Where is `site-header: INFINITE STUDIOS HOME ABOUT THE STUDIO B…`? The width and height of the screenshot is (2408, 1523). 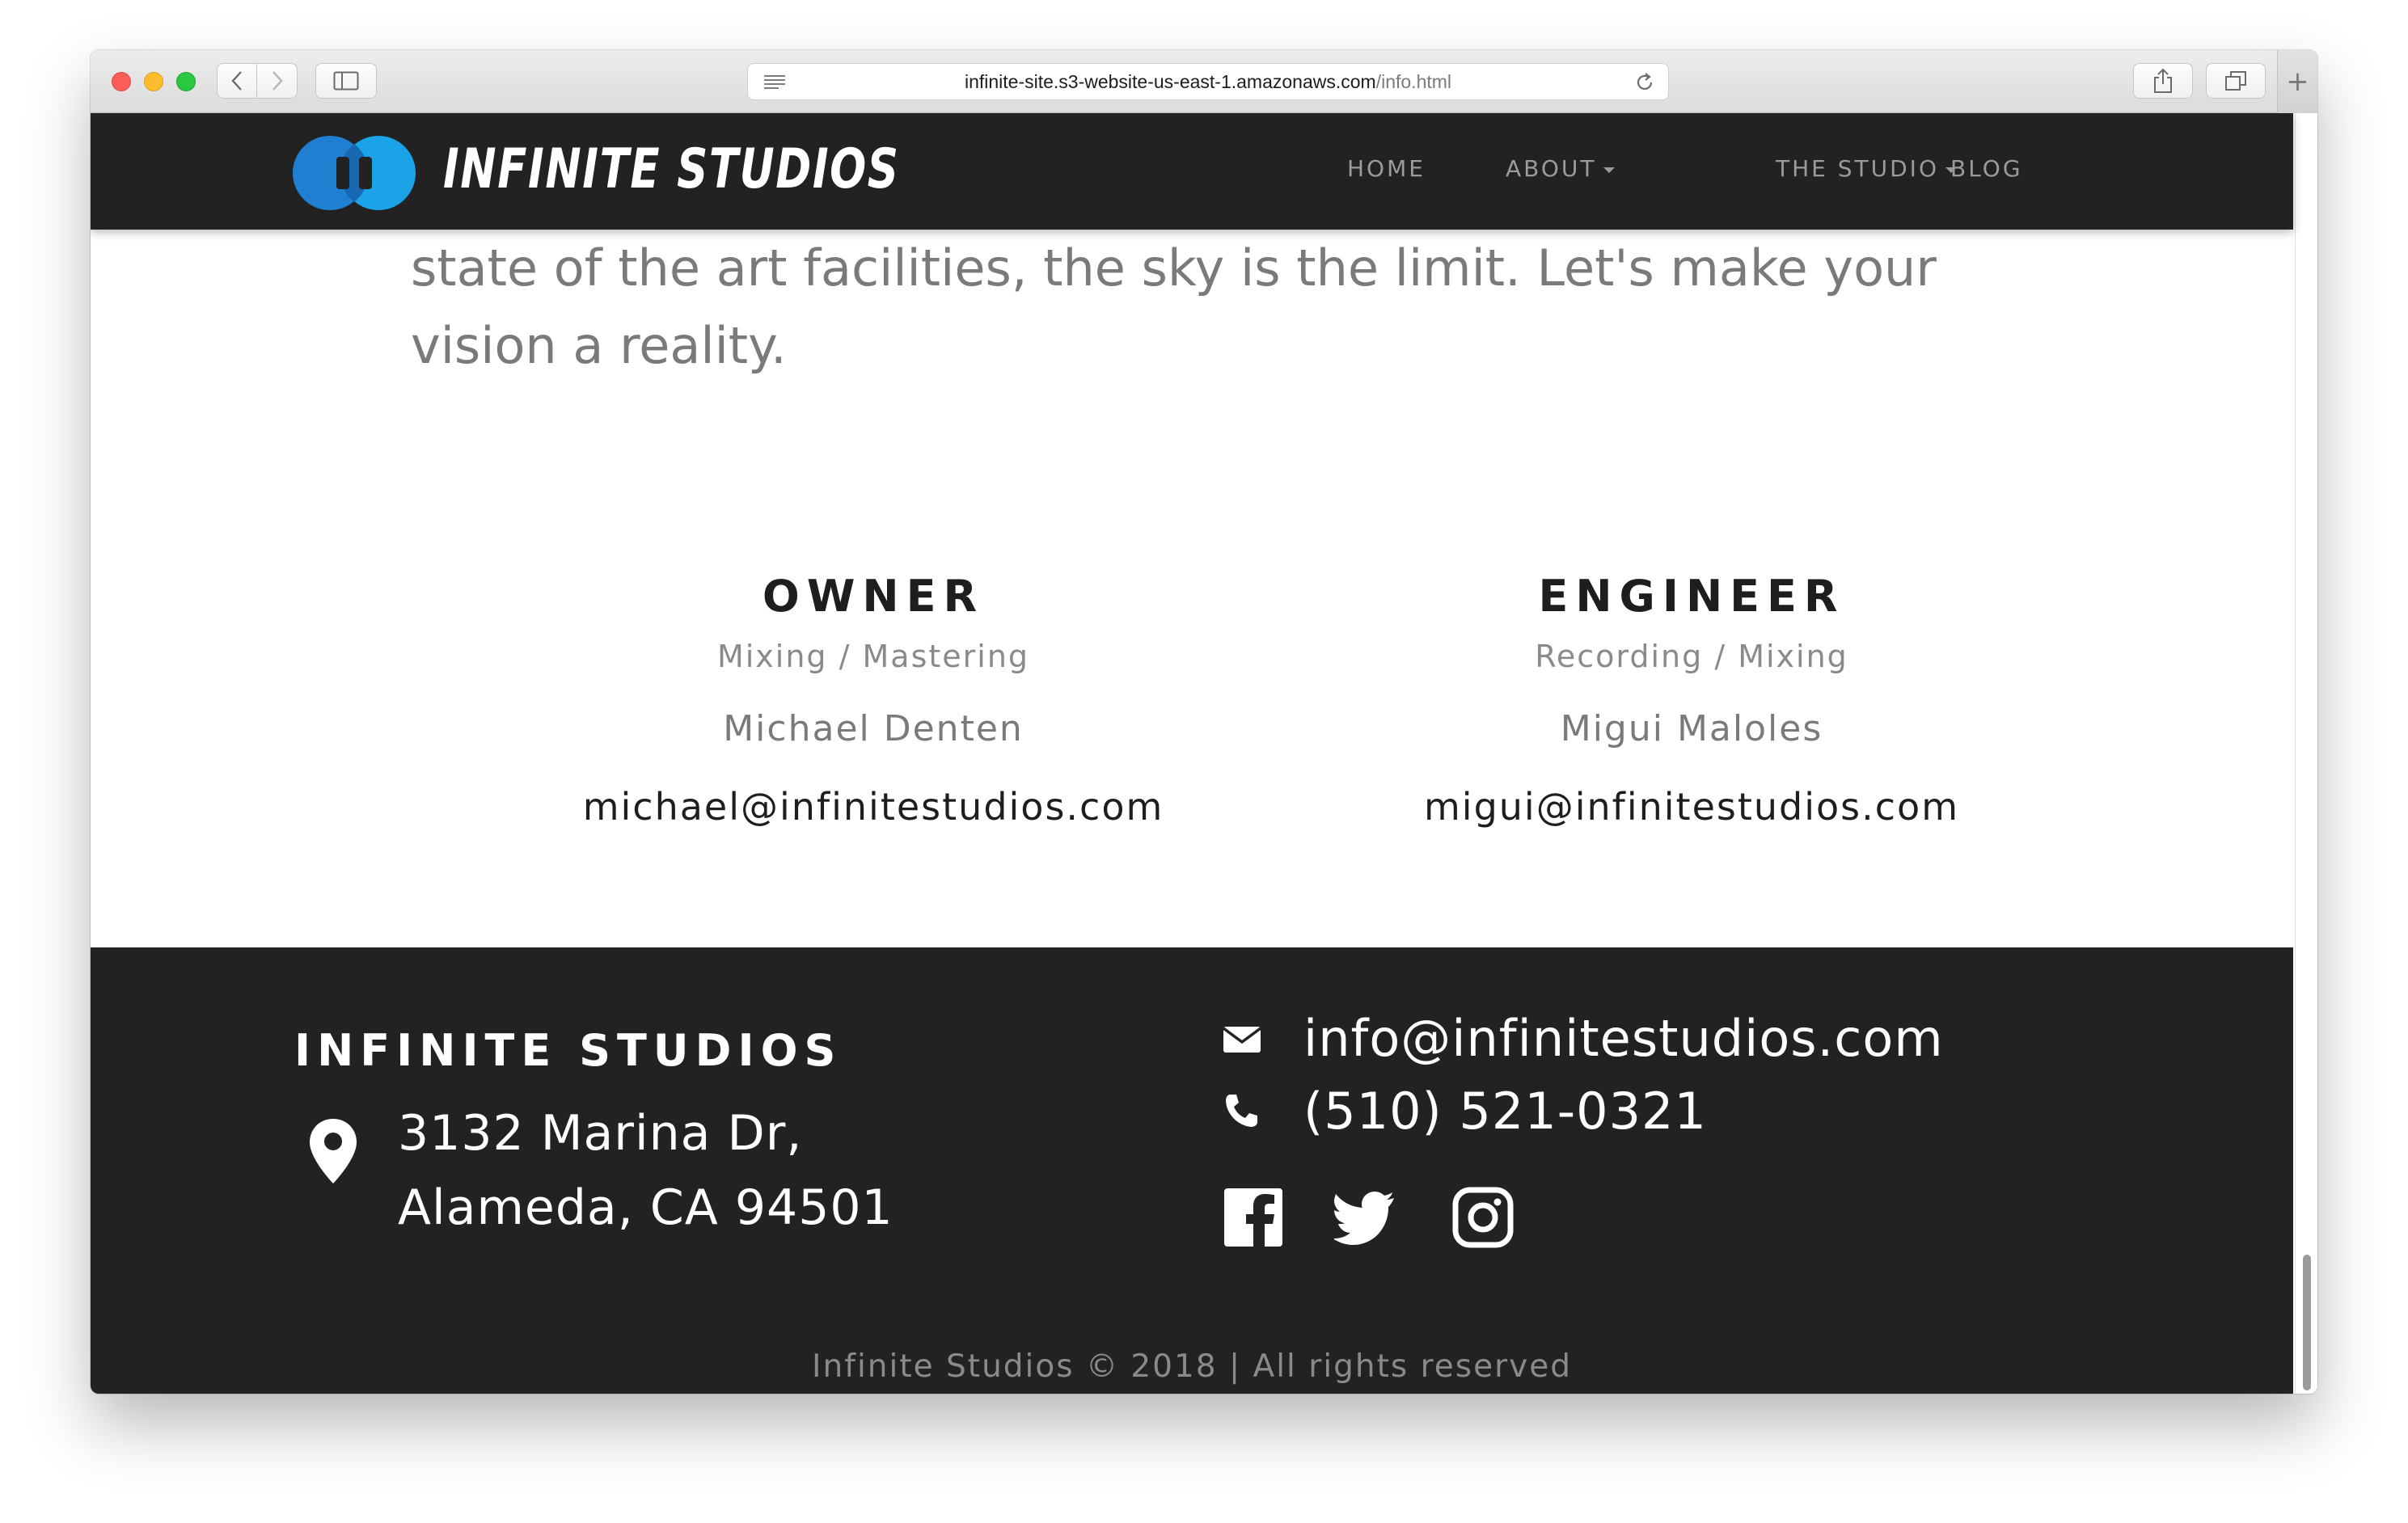
site-header: INFINITE STUDIOS HOME ABOUT THE STUDIO B… is located at coordinates (1192, 171).